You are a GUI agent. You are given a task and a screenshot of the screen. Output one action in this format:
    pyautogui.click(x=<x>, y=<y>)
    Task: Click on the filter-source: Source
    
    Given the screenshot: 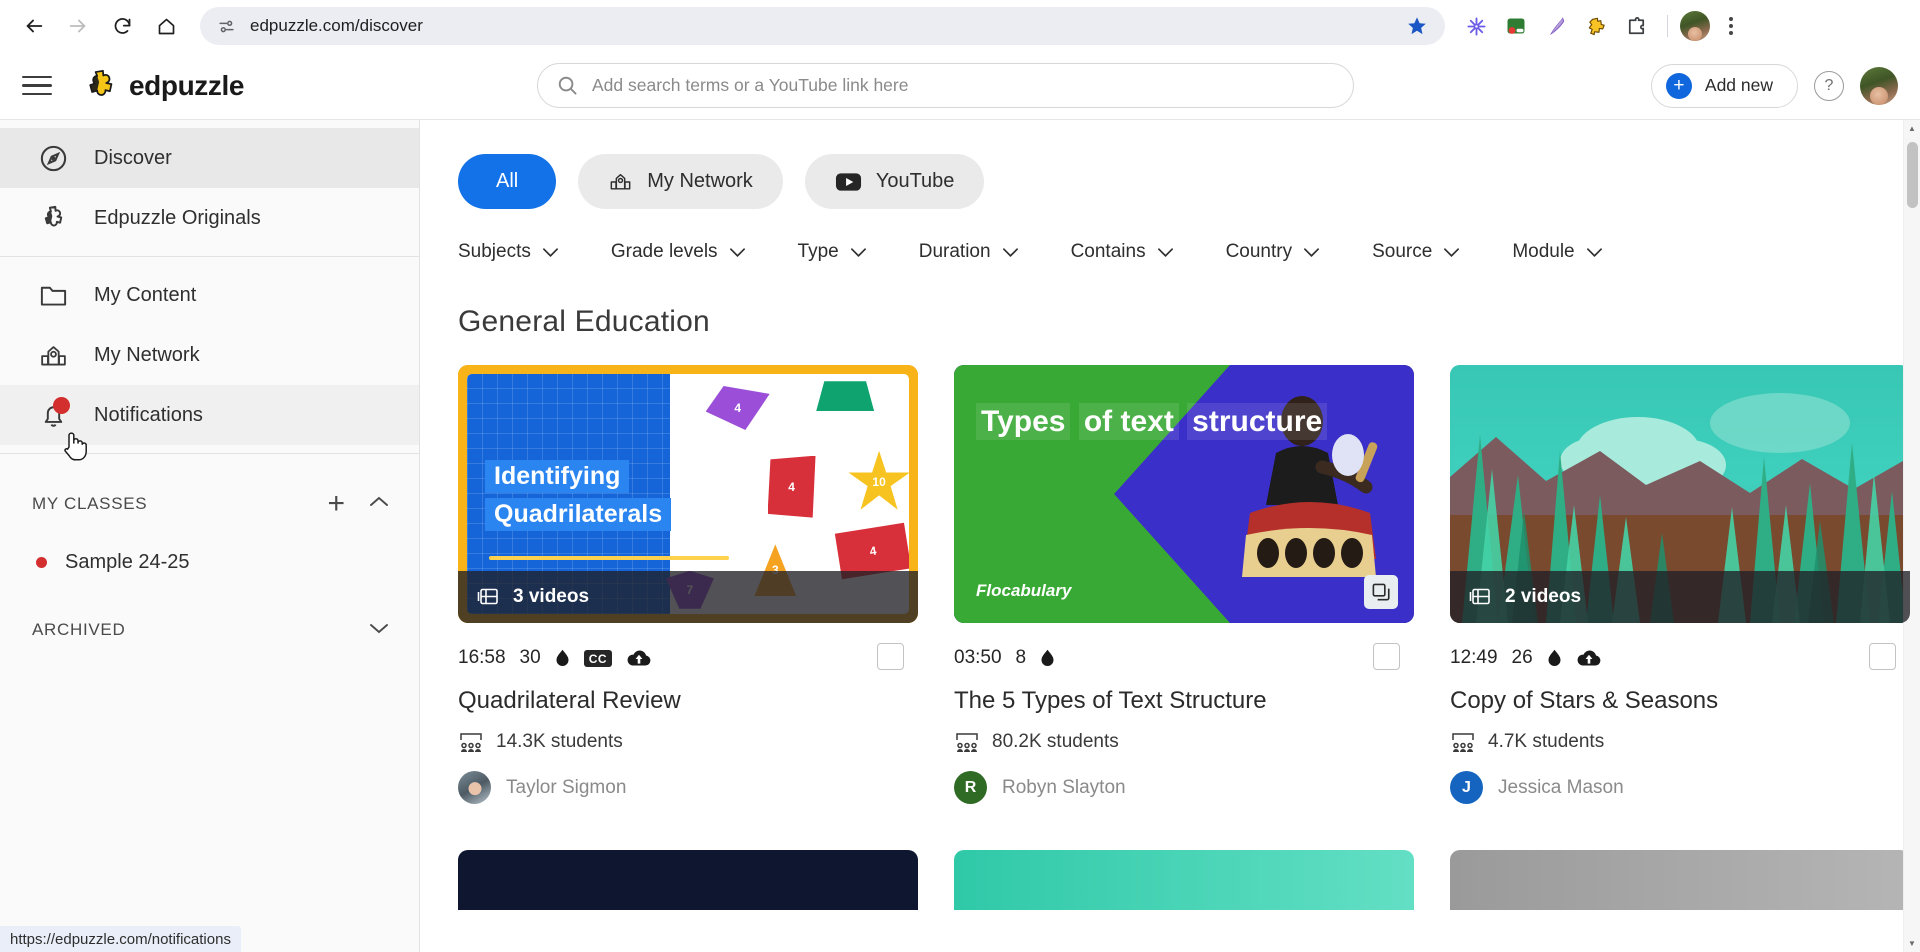 What is the action you would take?
    pyautogui.click(x=1433, y=252)
    